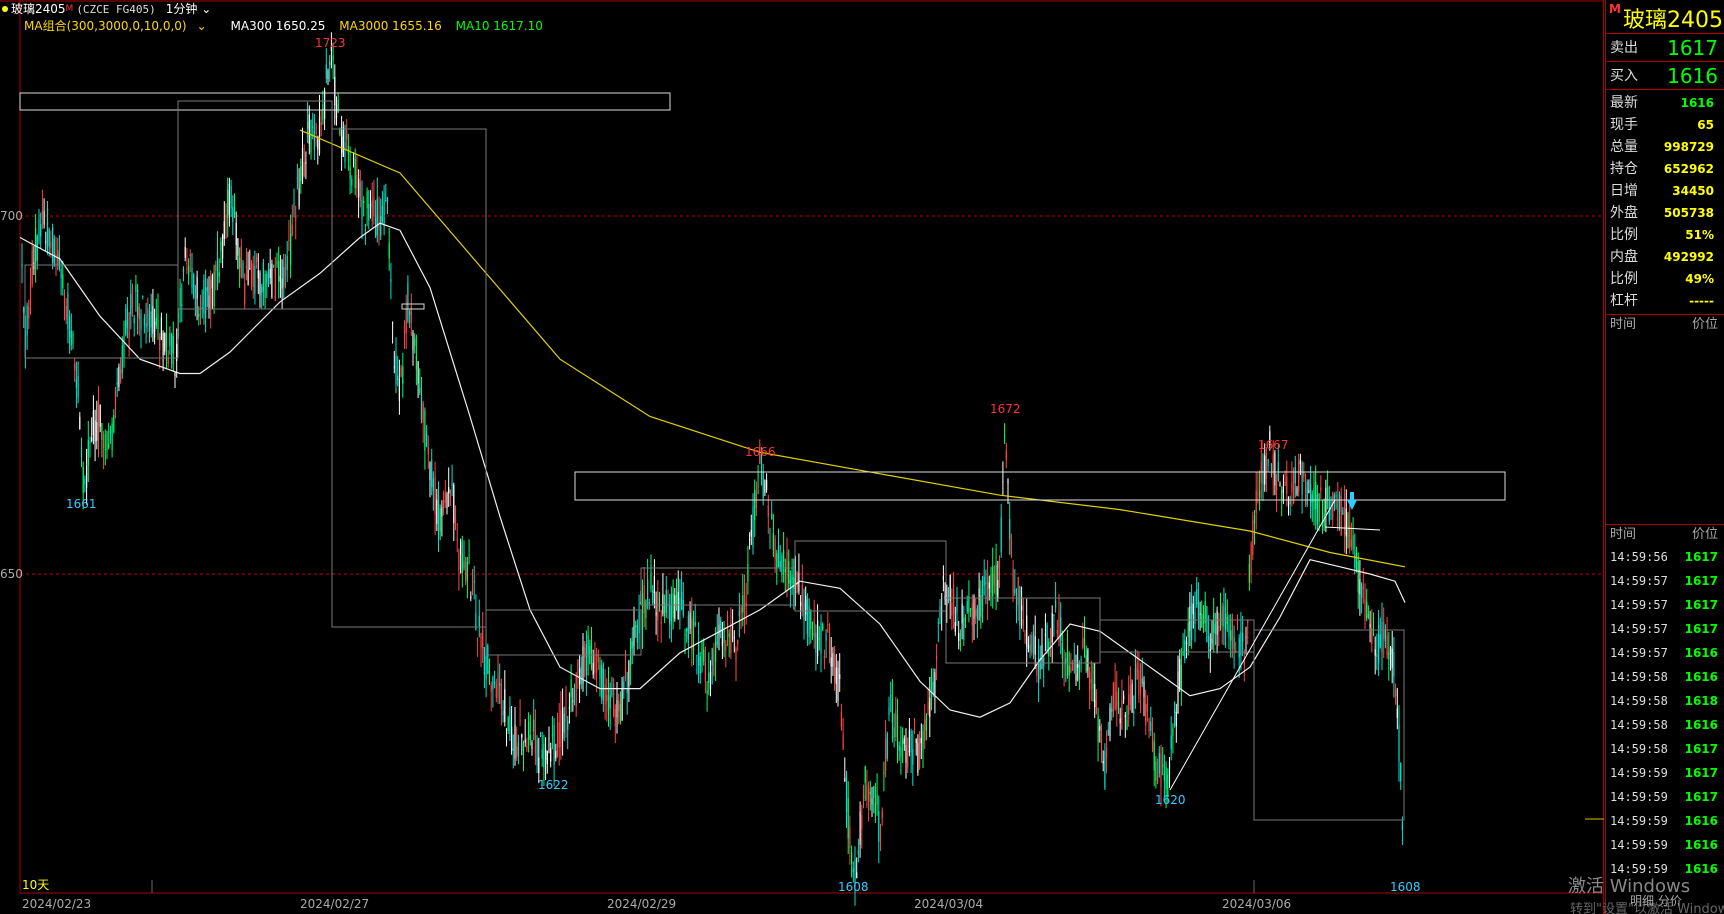 This screenshot has width=1724, height=914. Describe the element at coordinates (1665, 301) in the screenshot. I see `stat-row: 杠杆 -----` at that location.